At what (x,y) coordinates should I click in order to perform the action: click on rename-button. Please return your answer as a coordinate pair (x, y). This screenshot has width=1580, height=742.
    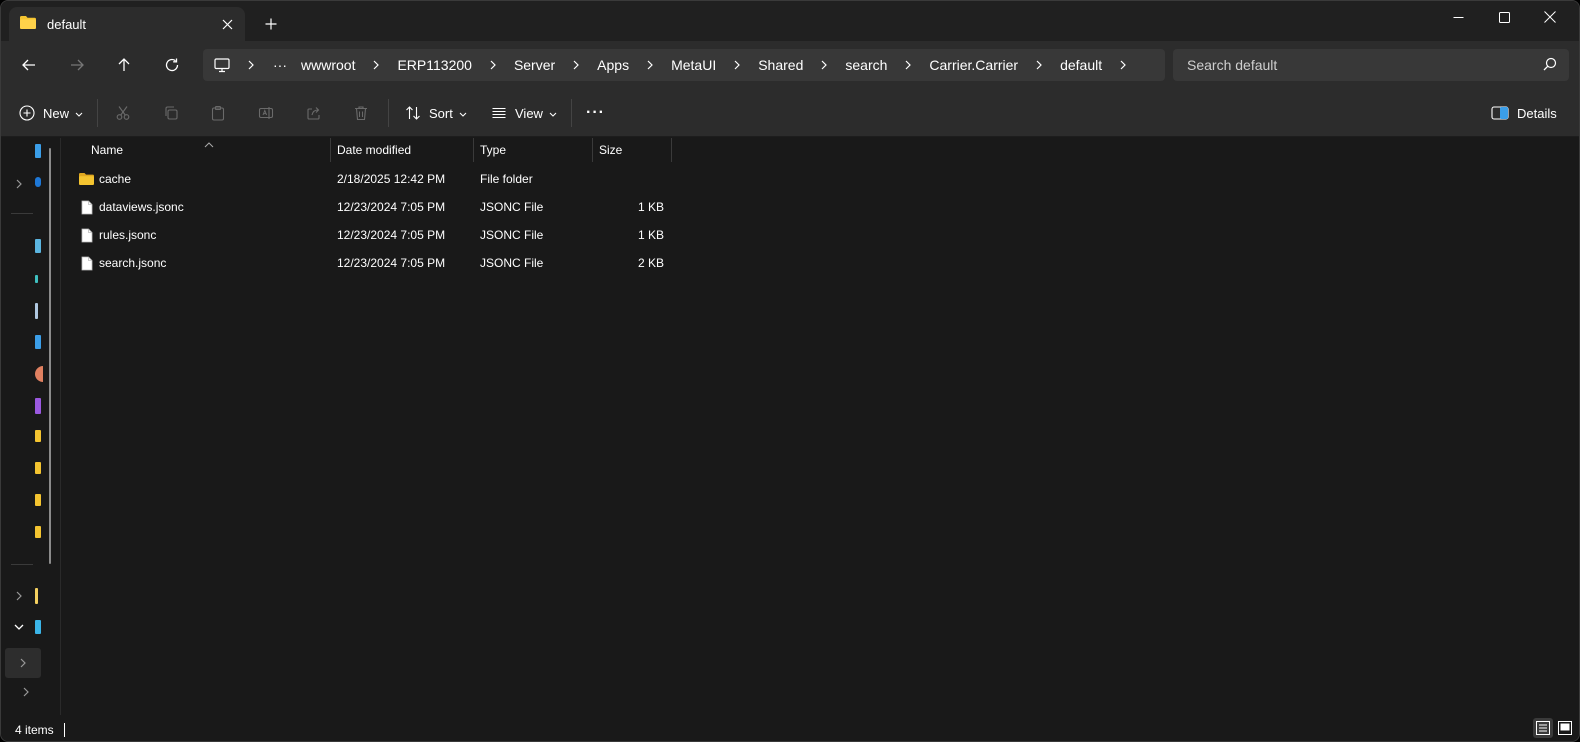
    Looking at the image, I should click on (266, 113).